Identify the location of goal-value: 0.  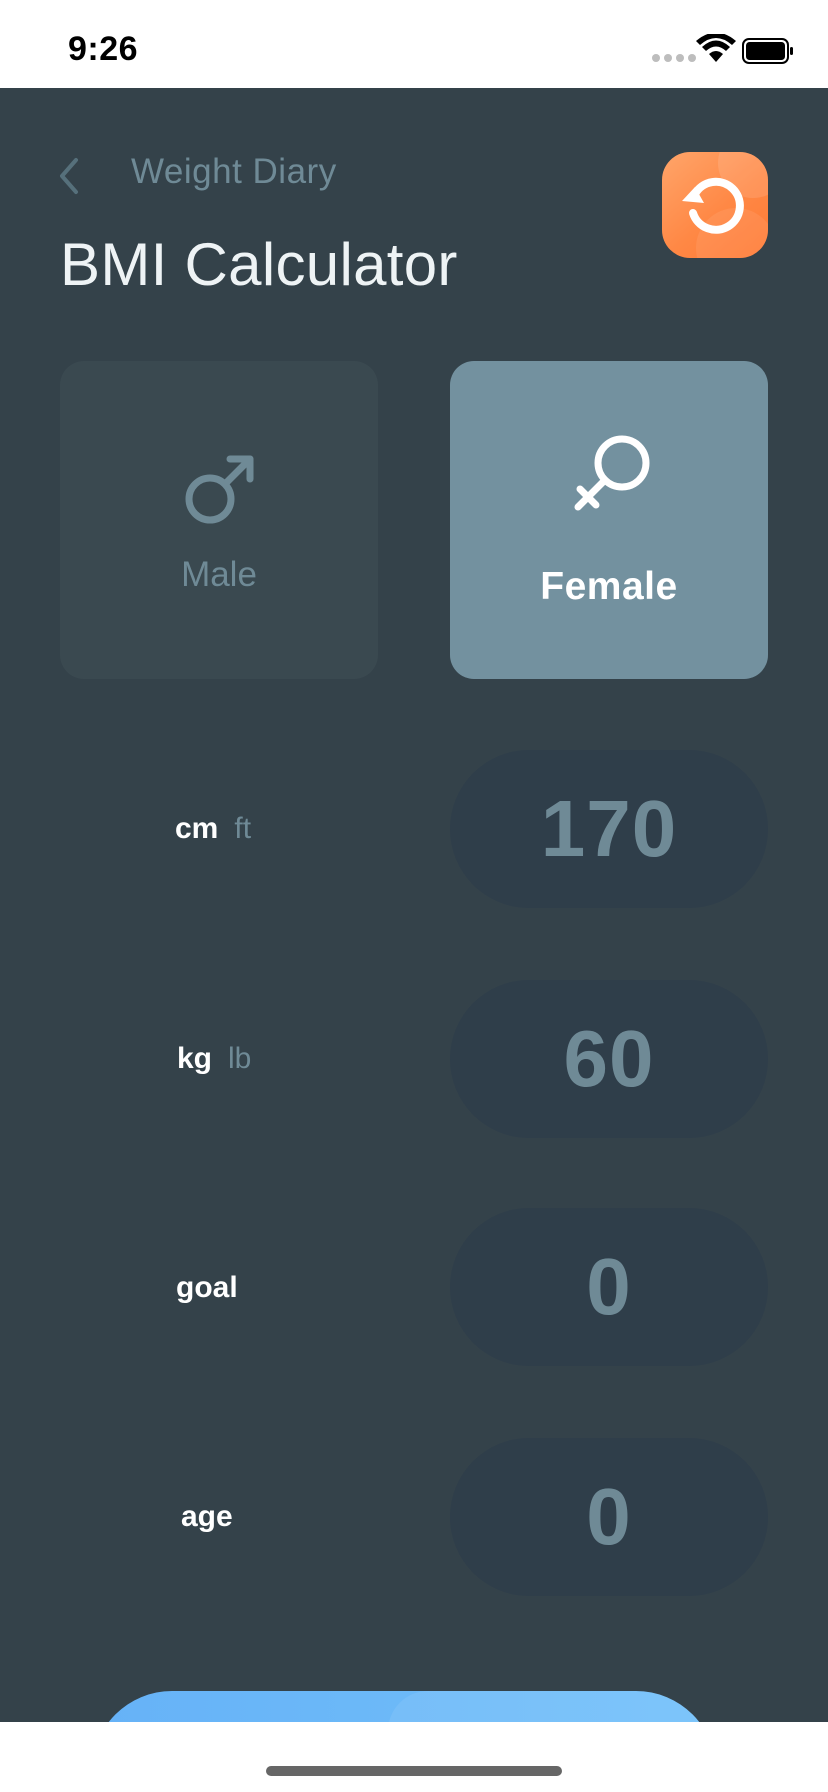
(609, 1286).